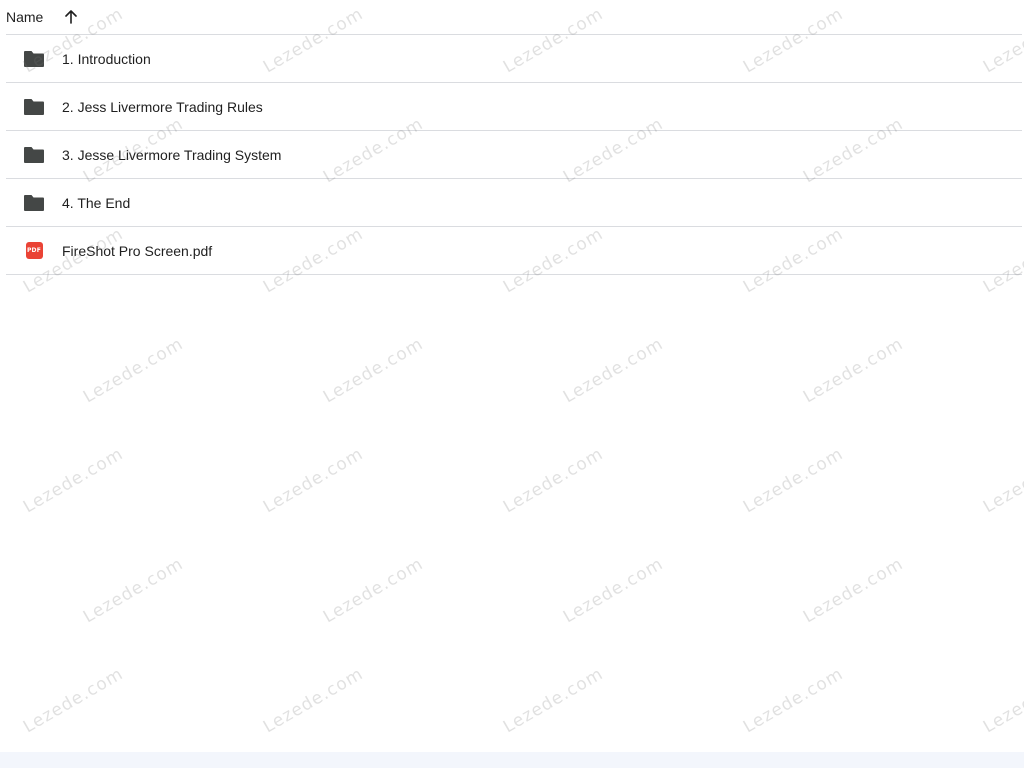 The height and width of the screenshot is (768, 1024). I want to click on pdf-icon: PDF, so click(34, 251).